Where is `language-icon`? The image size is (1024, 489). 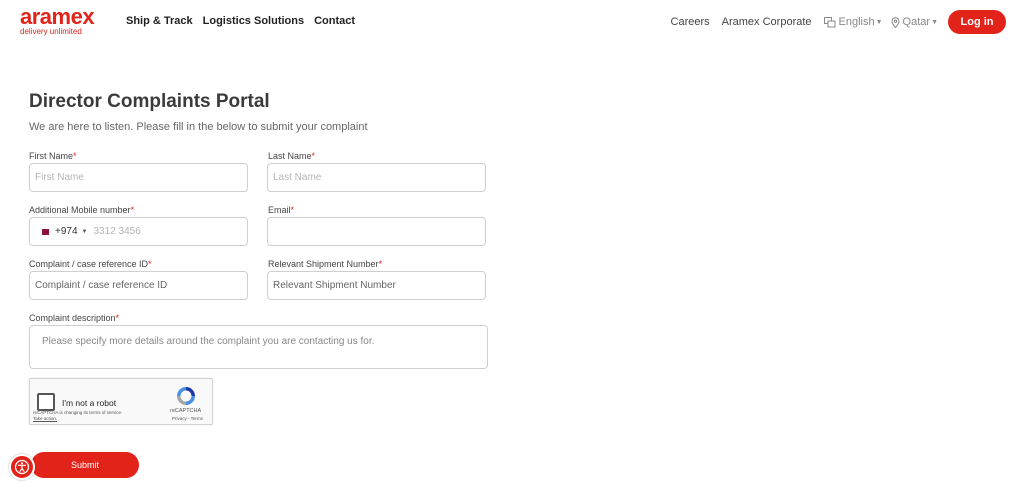 language-icon is located at coordinates (829, 21).